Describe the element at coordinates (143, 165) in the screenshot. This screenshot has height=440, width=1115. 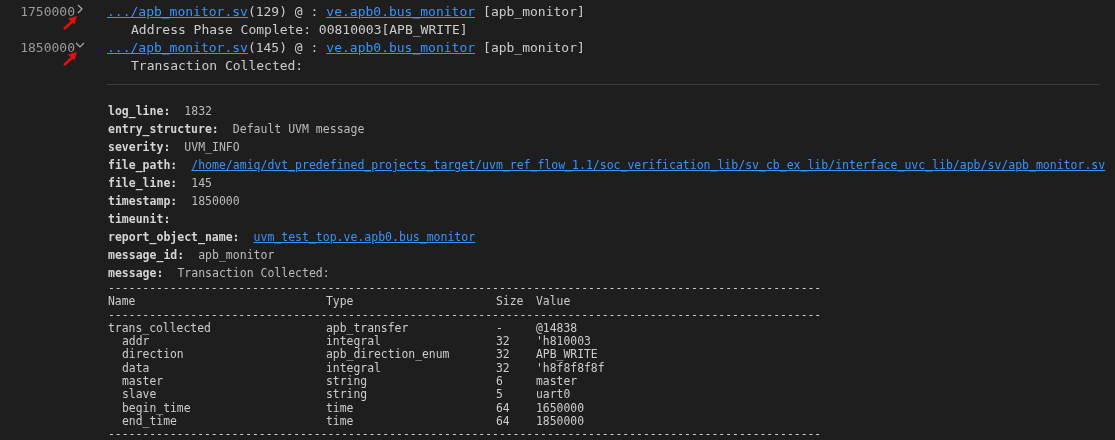
I see `field-label: file_path:` at that location.